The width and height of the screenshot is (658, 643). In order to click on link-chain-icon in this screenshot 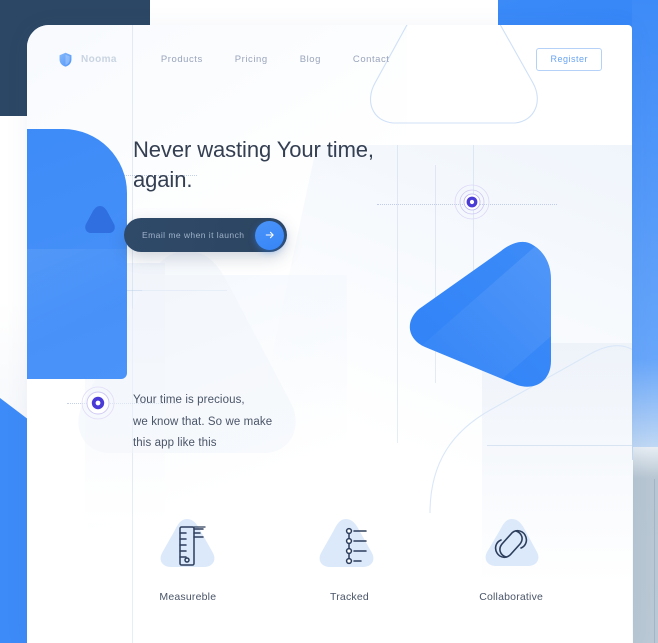, I will do `click(511, 544)`.